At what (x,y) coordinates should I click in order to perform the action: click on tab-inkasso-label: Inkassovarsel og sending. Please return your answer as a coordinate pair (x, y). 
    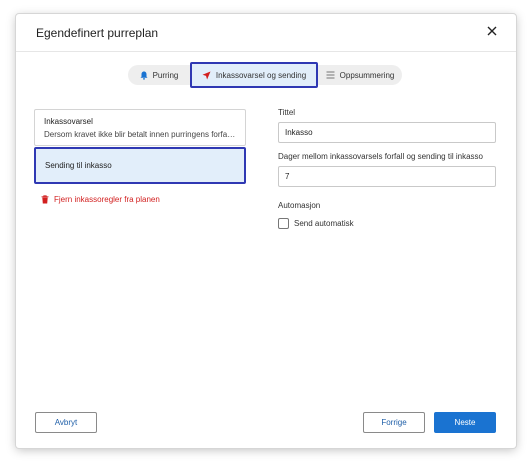
    Looking at the image, I should click on (261, 75).